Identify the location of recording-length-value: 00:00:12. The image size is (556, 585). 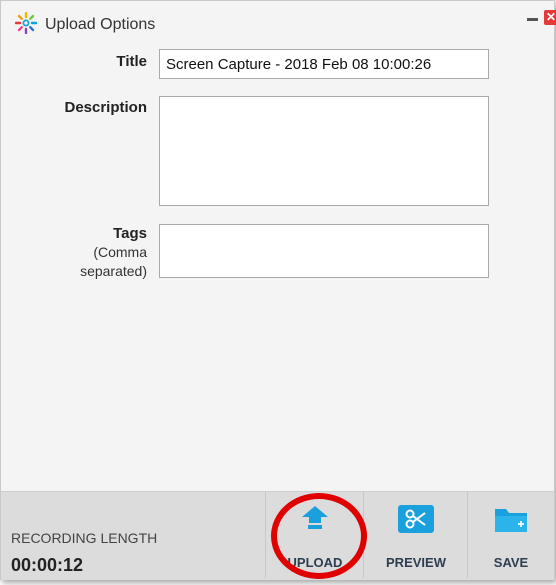
(47, 565).